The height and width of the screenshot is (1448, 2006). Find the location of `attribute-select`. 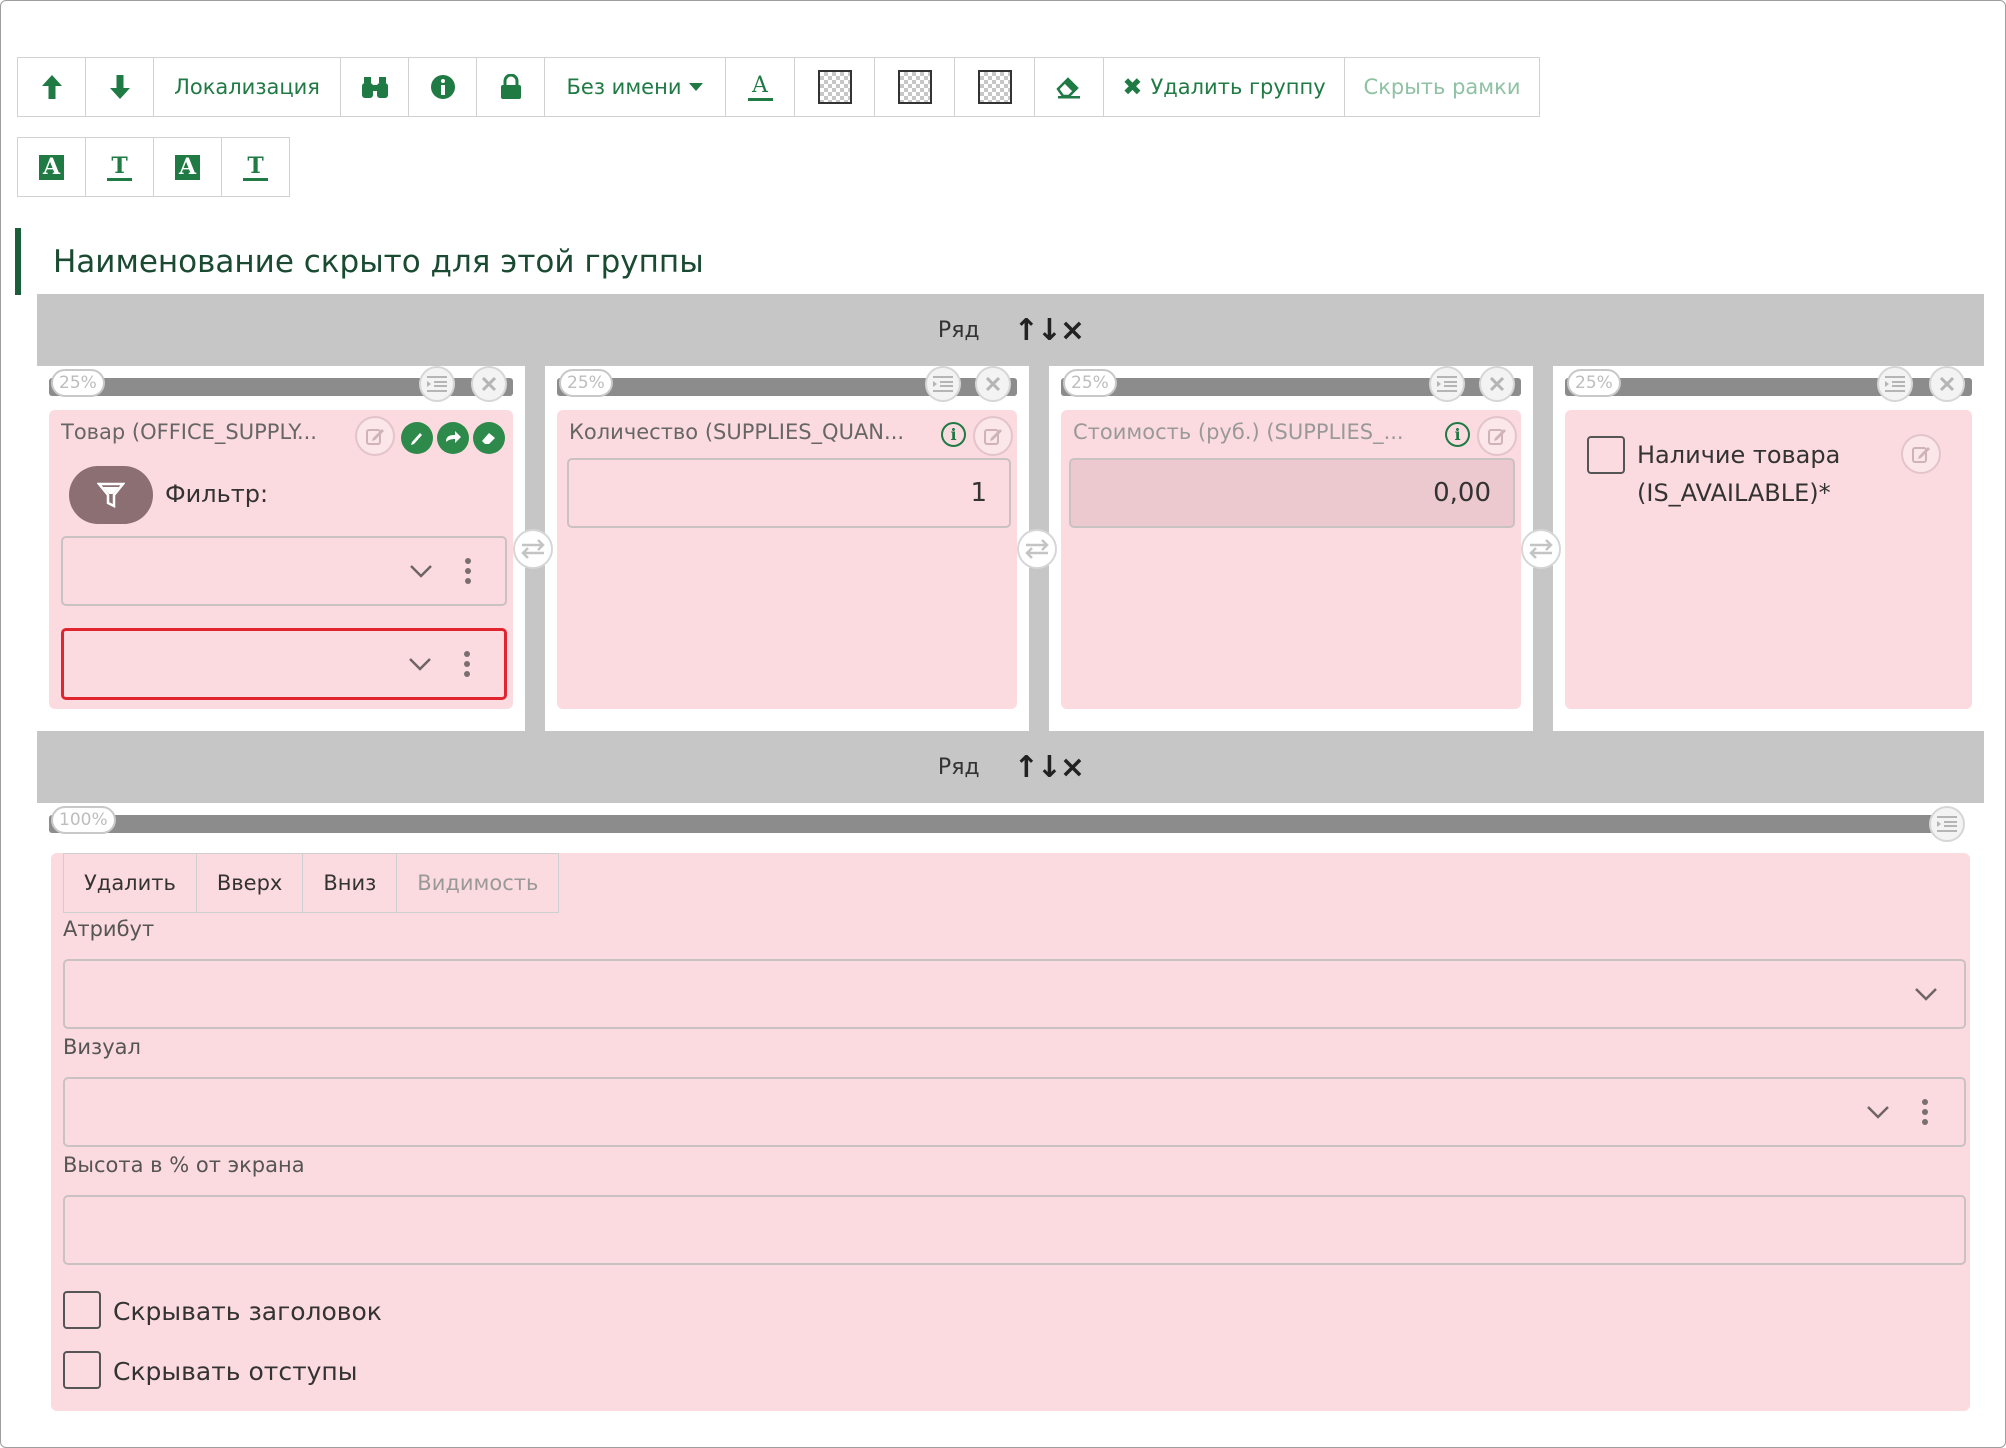

attribute-select is located at coordinates (1014, 994).